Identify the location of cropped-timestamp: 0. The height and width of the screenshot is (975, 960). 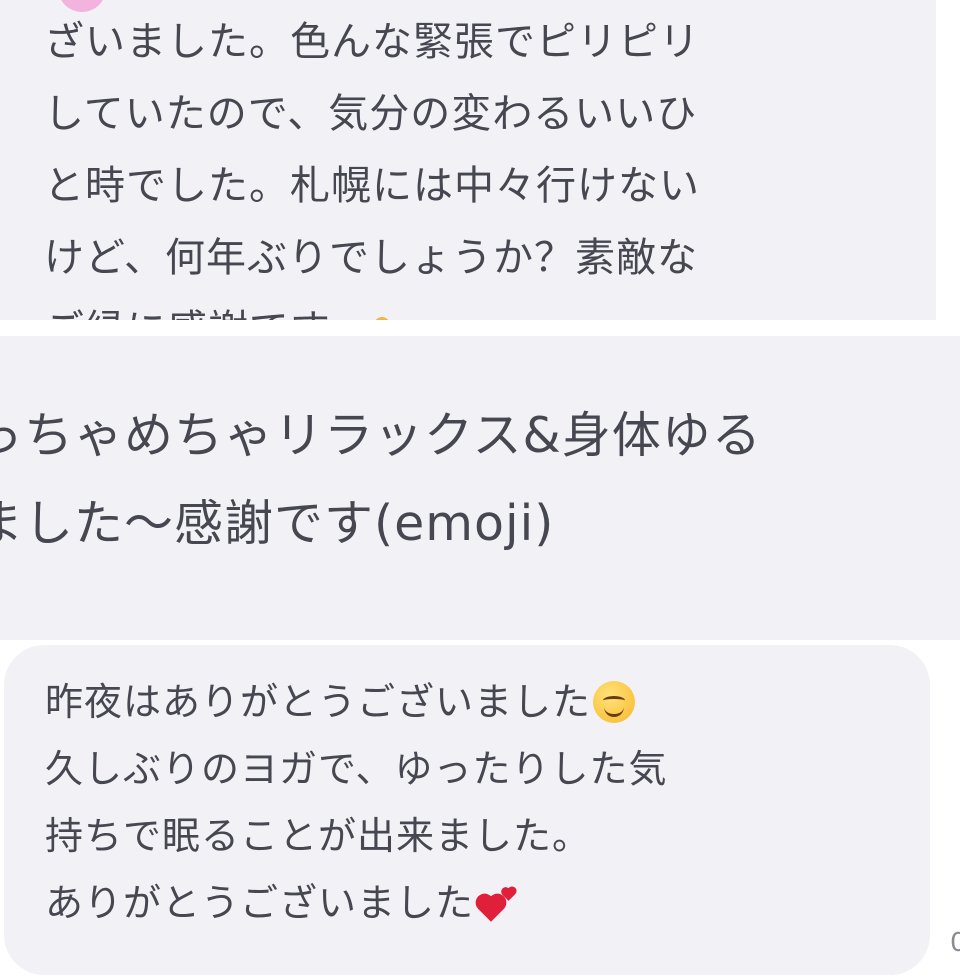
(955, 943).